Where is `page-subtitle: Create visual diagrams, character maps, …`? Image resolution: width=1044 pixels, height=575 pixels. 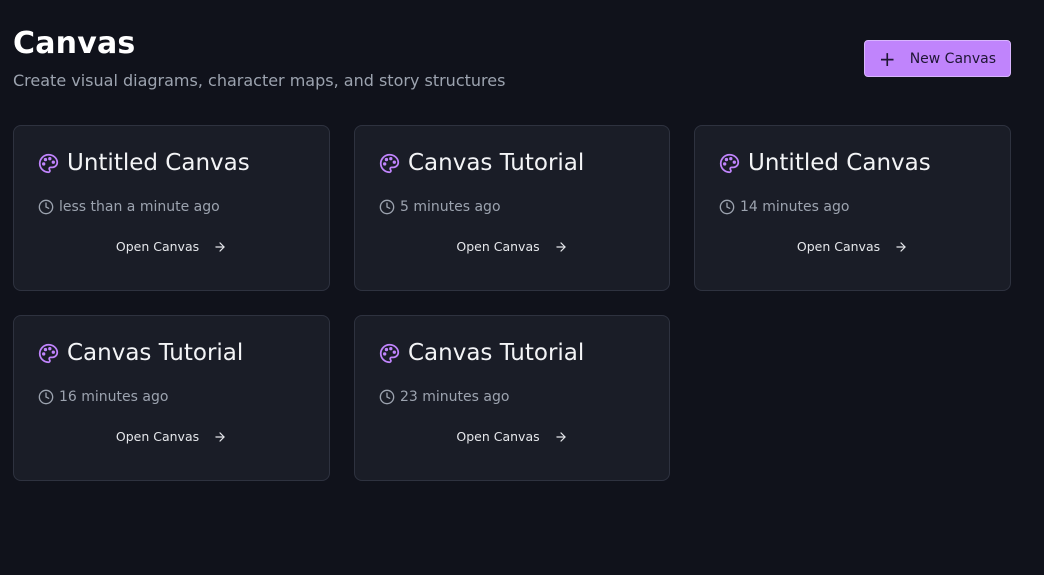
page-subtitle: Create visual diagrams, character maps, … is located at coordinates (259, 80).